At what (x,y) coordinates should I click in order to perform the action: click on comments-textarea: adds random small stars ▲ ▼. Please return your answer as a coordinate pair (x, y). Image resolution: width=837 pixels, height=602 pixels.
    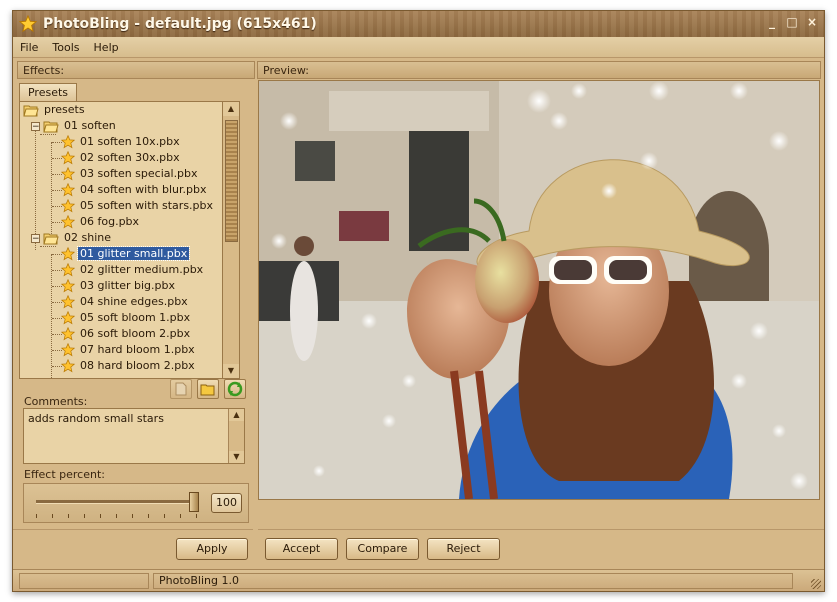
    Looking at the image, I should click on (134, 436).